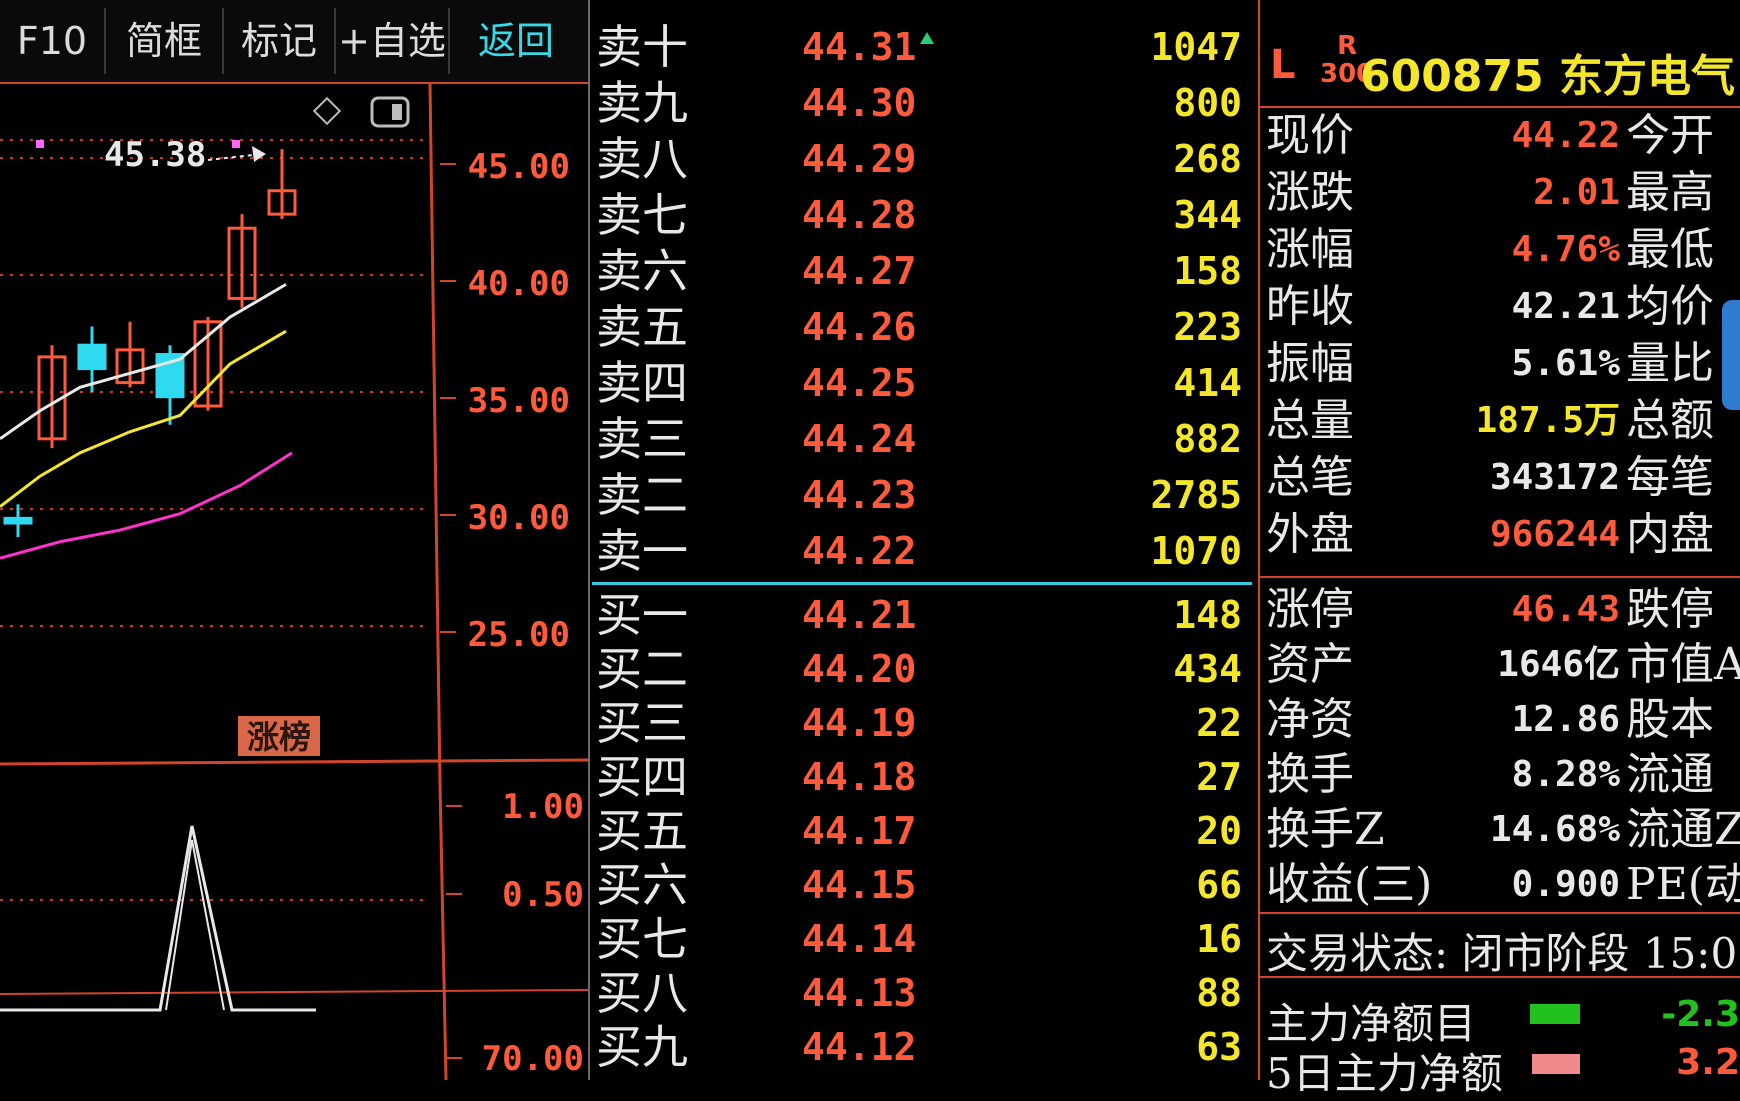  What do you see at coordinates (642, 159) in the screenshot?
I see `ask-level-label: 卖八` at bounding box center [642, 159].